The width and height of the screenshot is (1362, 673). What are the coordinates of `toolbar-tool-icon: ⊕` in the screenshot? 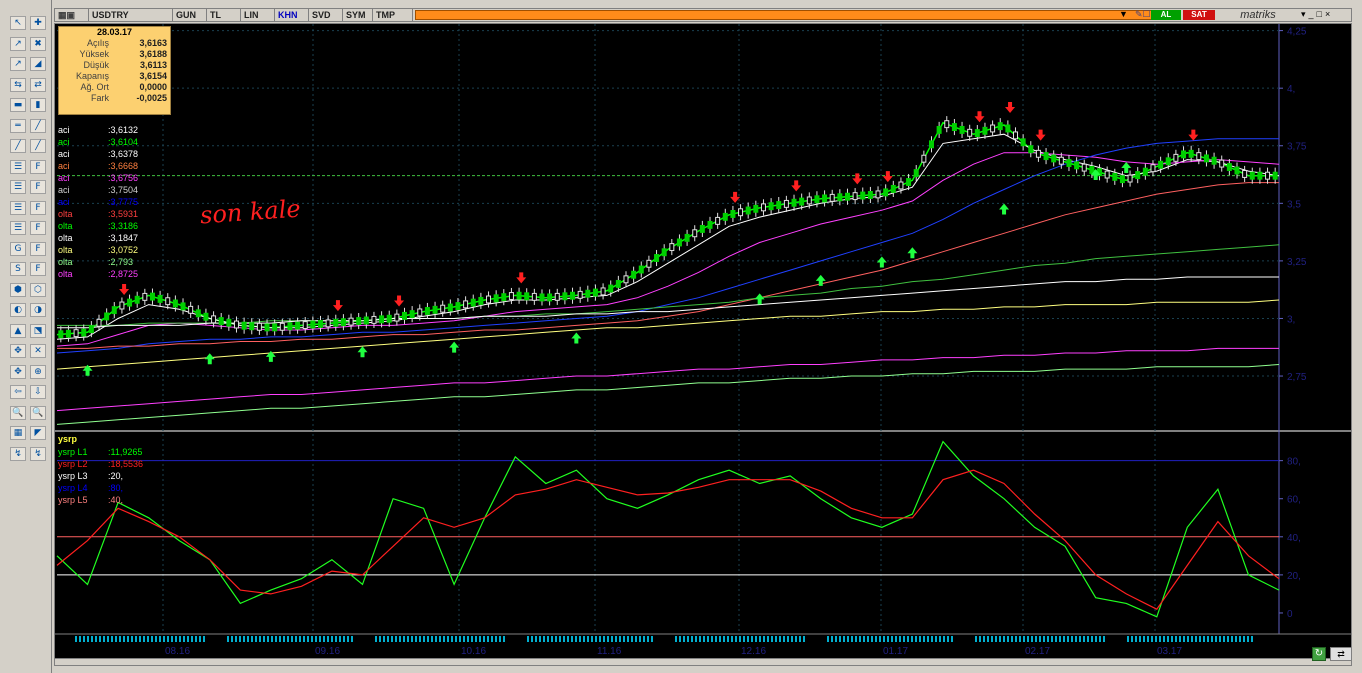 It's located at (38, 371).